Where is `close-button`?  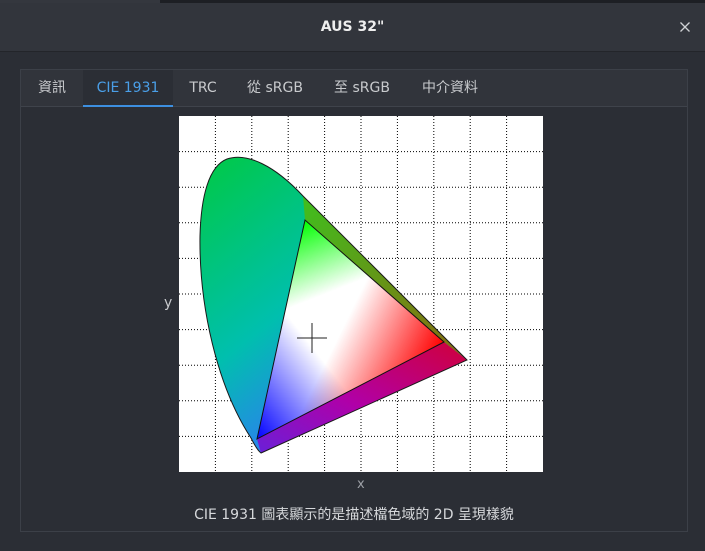 close-button is located at coordinates (685, 27).